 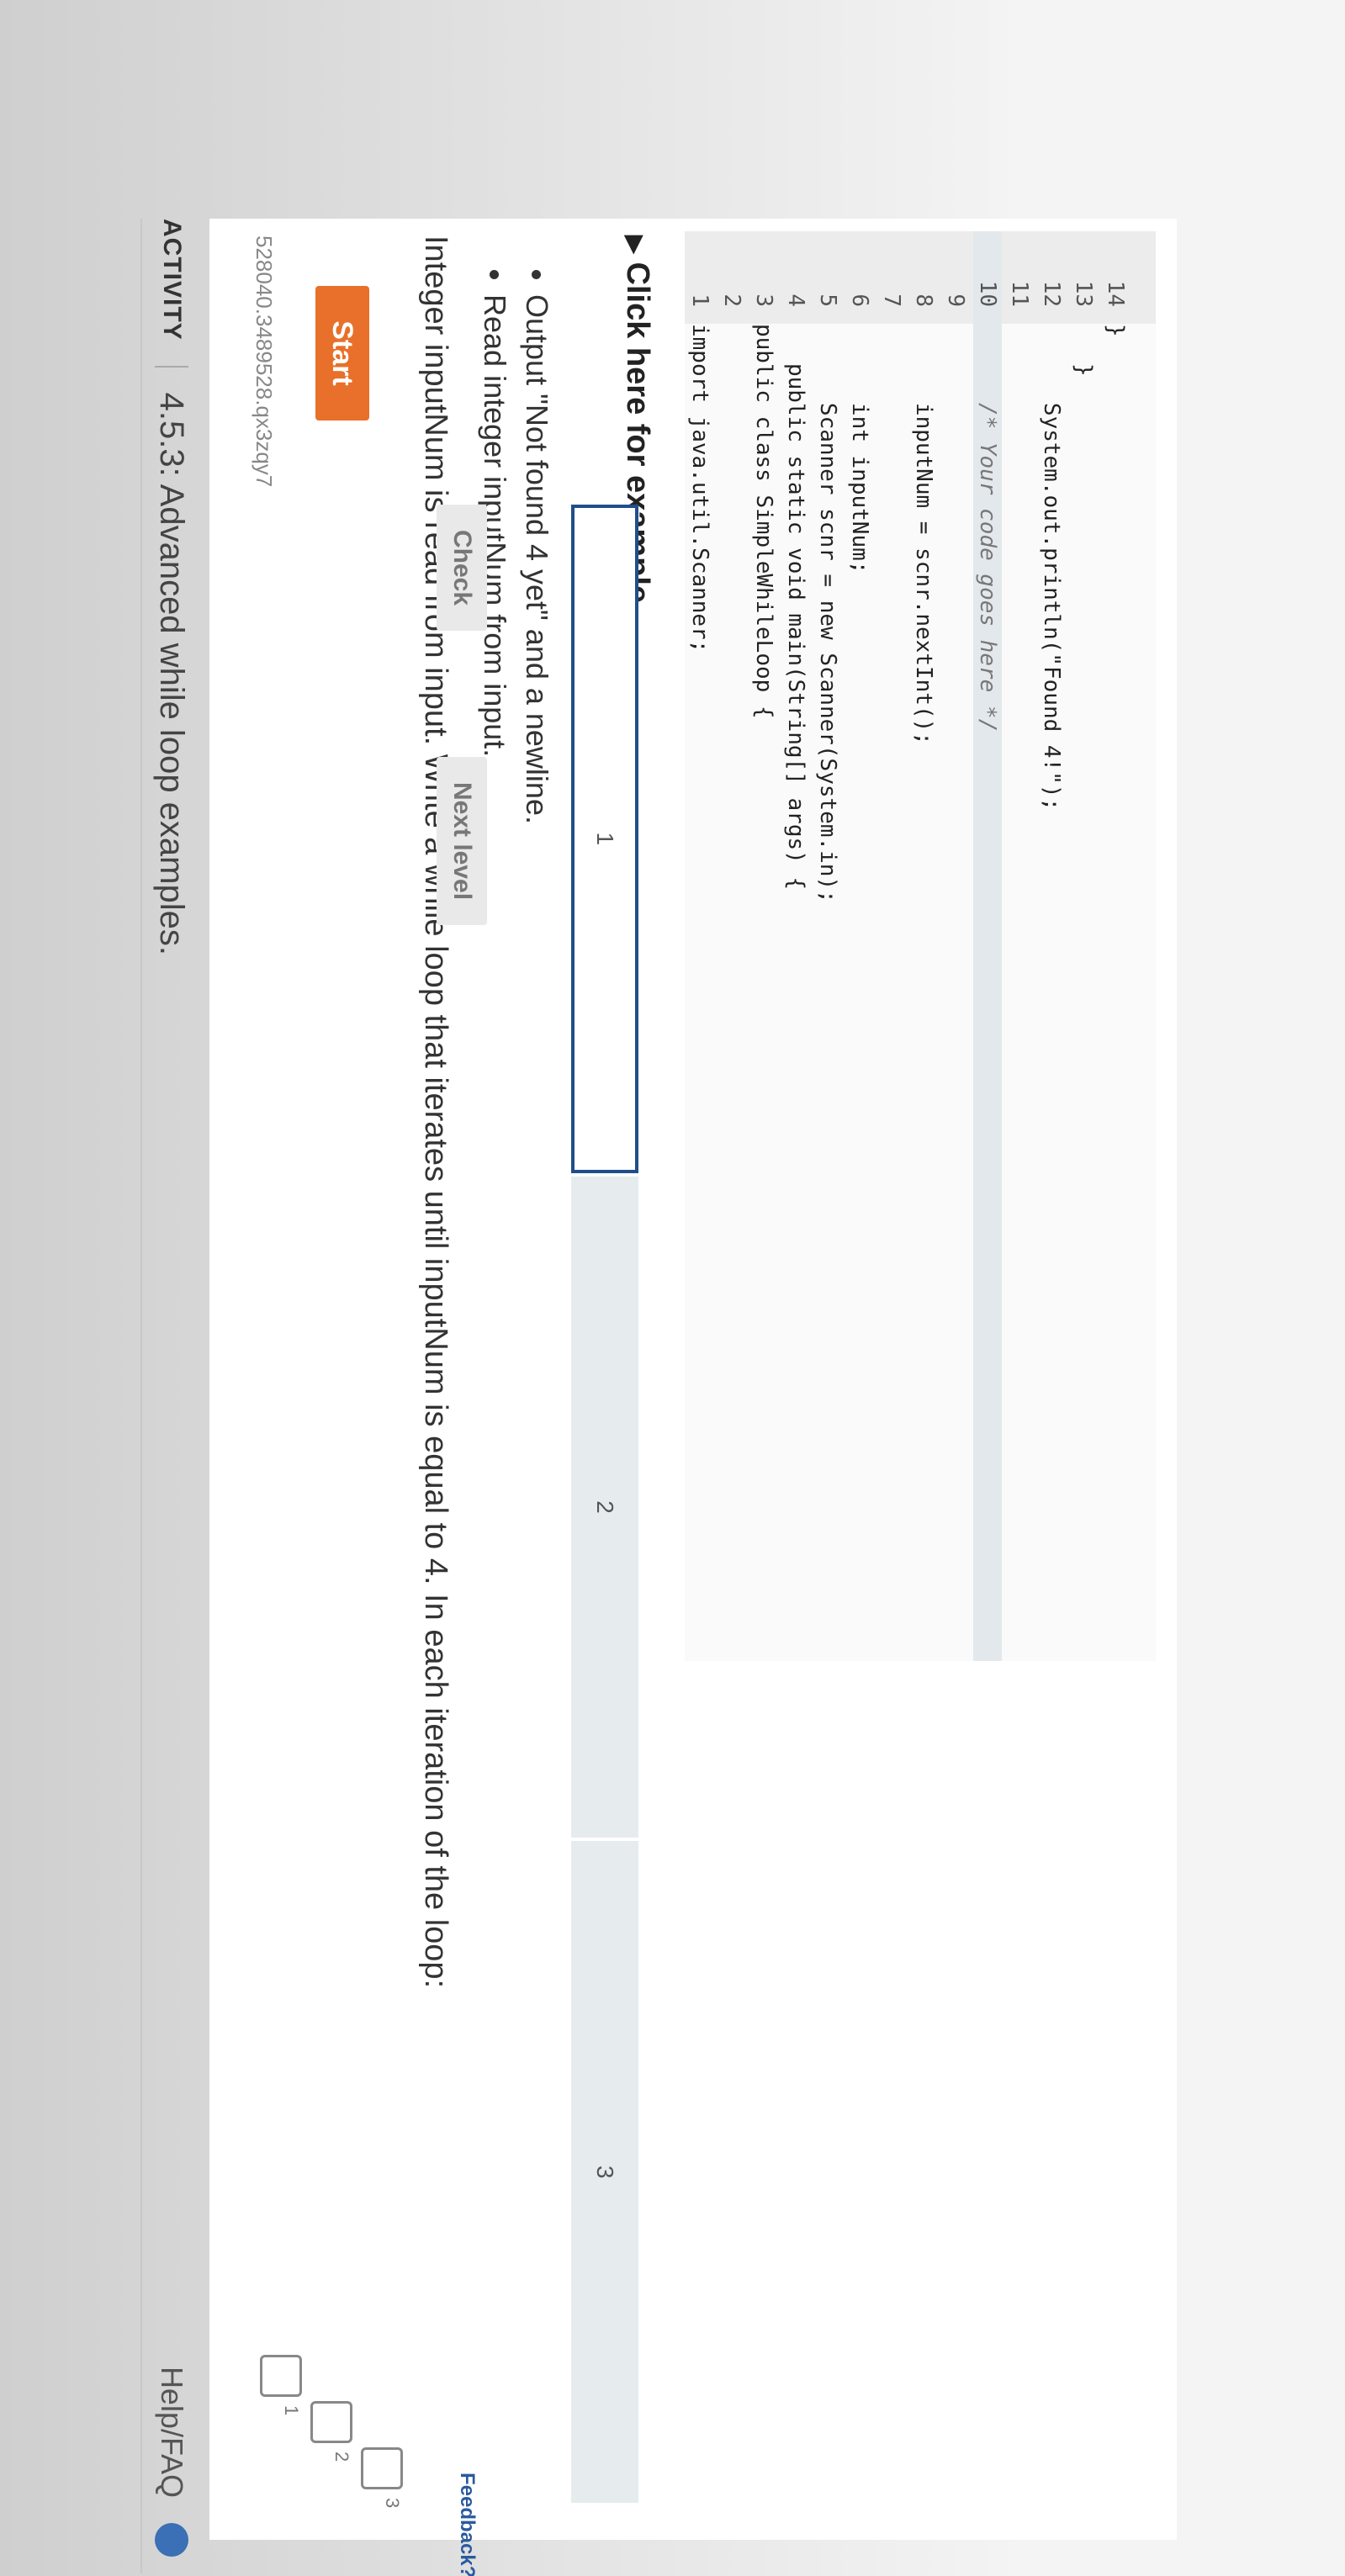 What do you see at coordinates (172, 673) in the screenshot?
I see `activity-title: 4.5.3: Advanced while loop examples.` at bounding box center [172, 673].